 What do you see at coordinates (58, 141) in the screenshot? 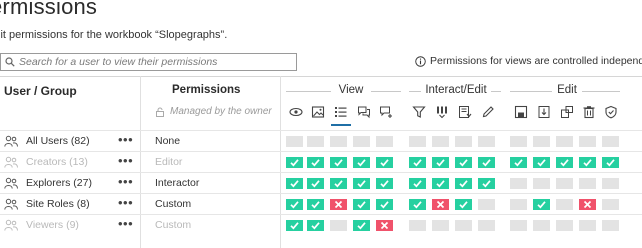
I see `row-name: All Users (82)` at bounding box center [58, 141].